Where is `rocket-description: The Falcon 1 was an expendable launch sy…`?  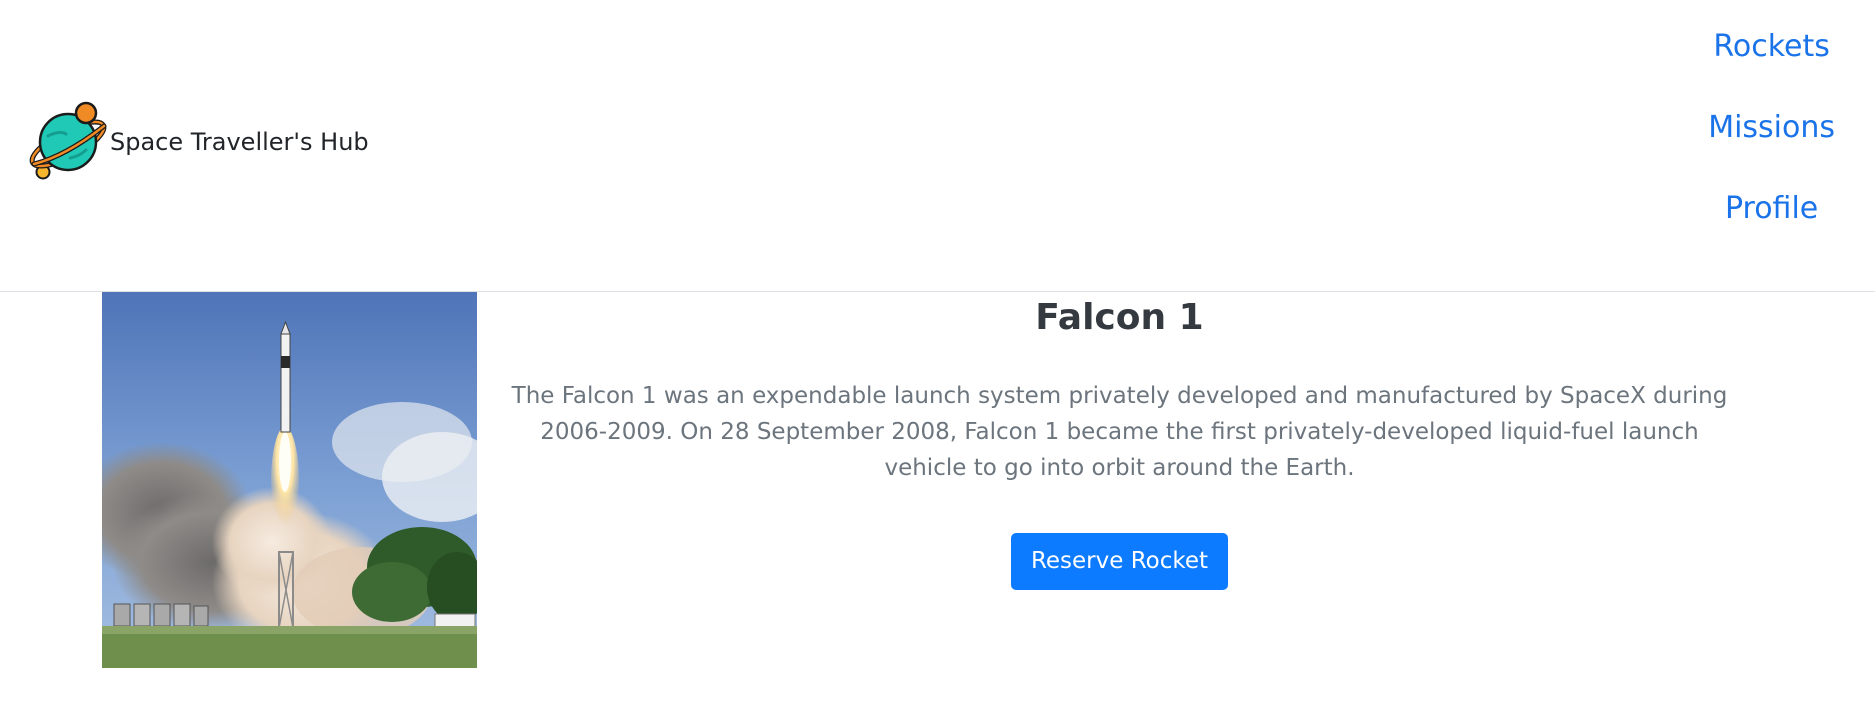
rocket-description: The Falcon 1 was an expendable launch sy… is located at coordinates (1119, 432).